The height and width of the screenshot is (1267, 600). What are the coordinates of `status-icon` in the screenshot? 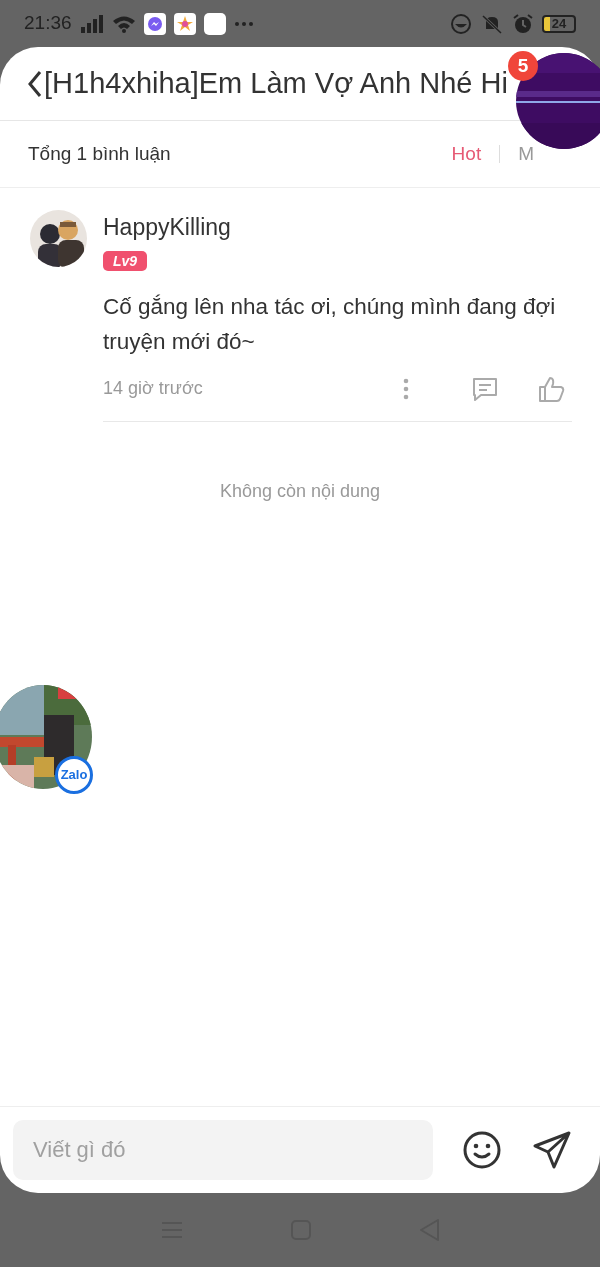 It's located at (461, 23).